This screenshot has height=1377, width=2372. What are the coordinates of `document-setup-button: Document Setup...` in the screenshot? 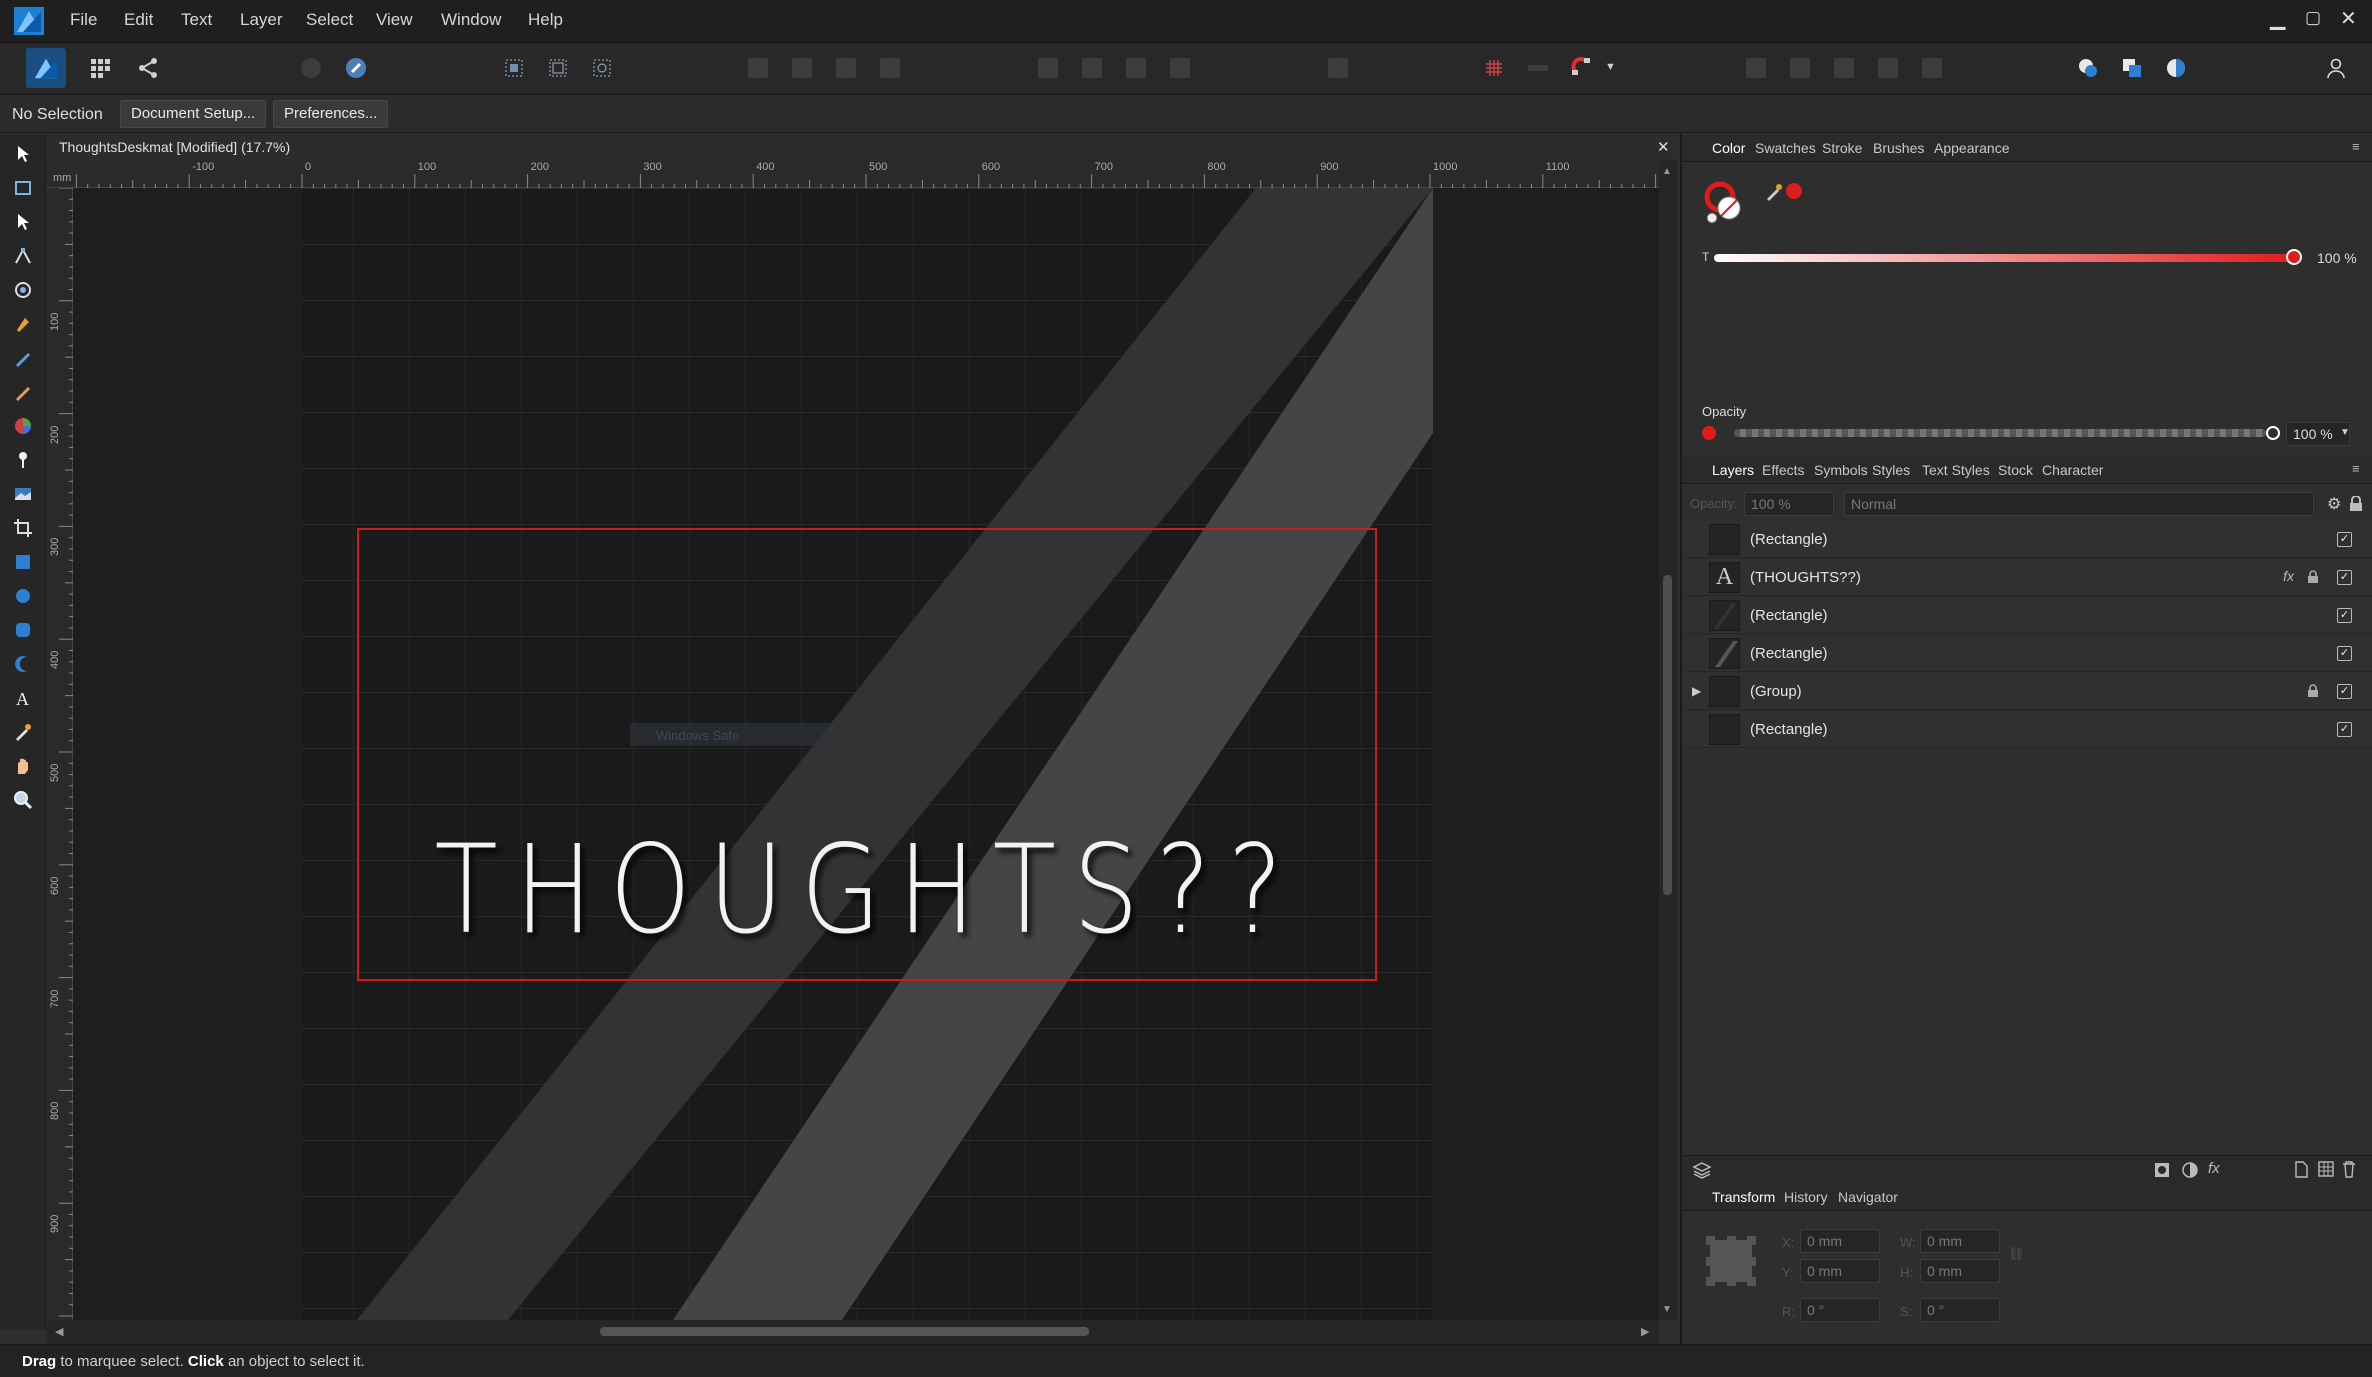 It's located at (193, 114).